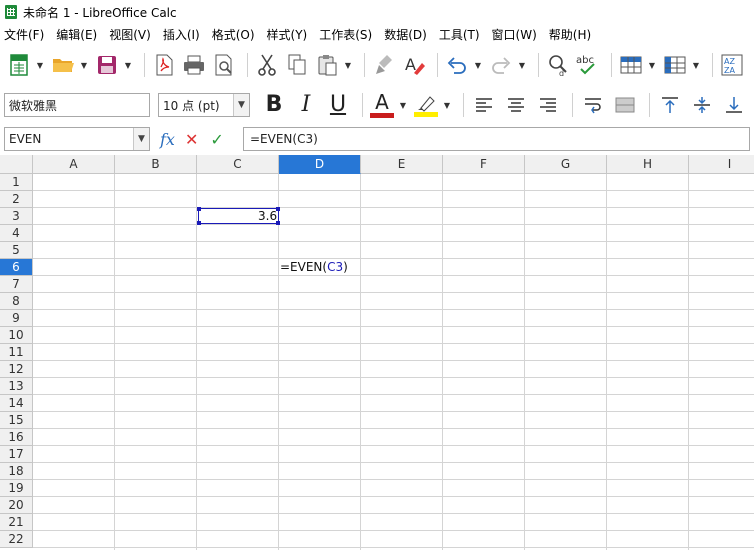 The width and height of the screenshot is (754, 550). What do you see at coordinates (593, 105) in the screenshot?
I see `wrap-text-button` at bounding box center [593, 105].